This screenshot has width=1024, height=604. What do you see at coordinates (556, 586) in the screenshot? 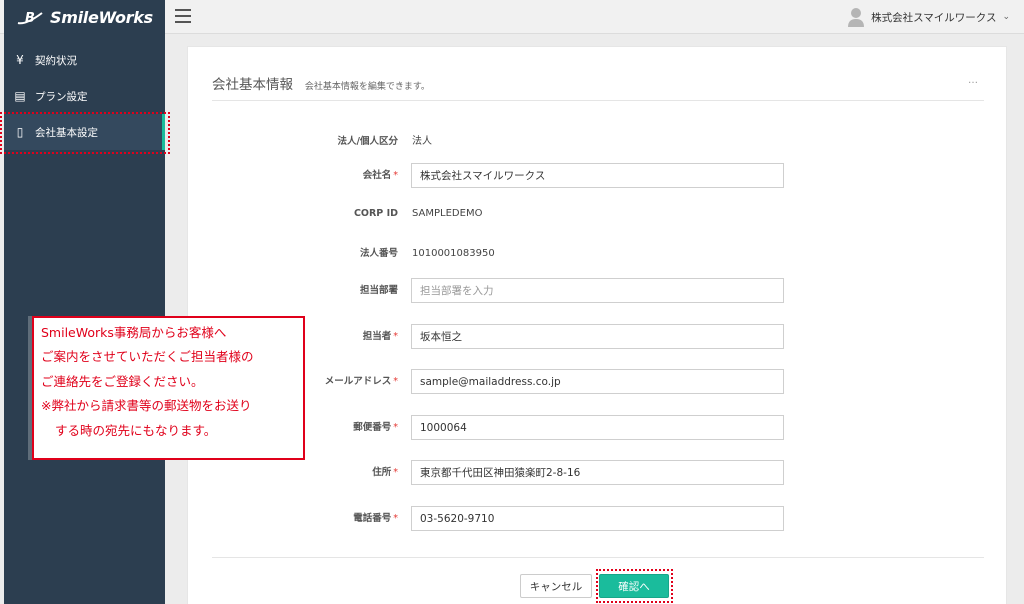
I see `cancel-button: キャンセル` at bounding box center [556, 586].